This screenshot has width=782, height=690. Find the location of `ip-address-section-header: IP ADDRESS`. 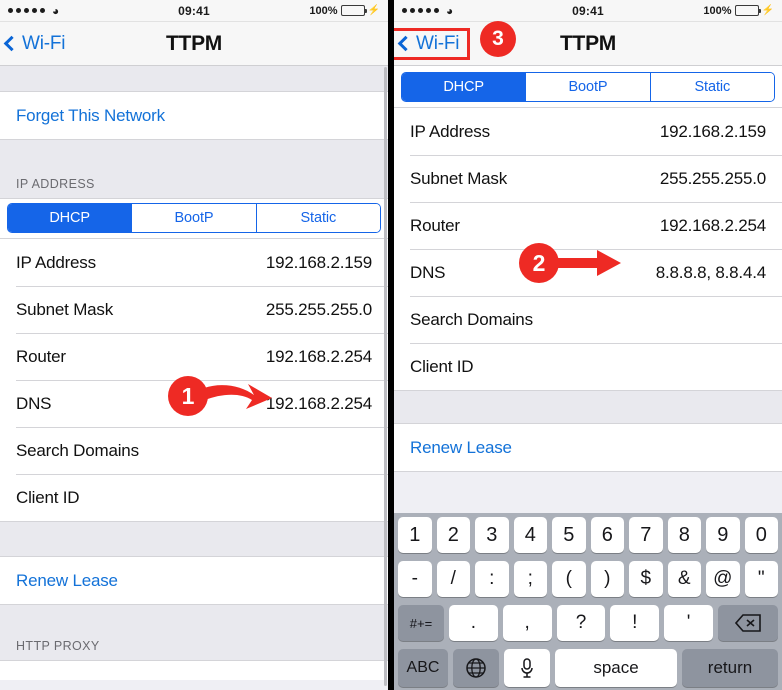

ip-address-section-header: IP ADDRESS is located at coordinates (55, 184).